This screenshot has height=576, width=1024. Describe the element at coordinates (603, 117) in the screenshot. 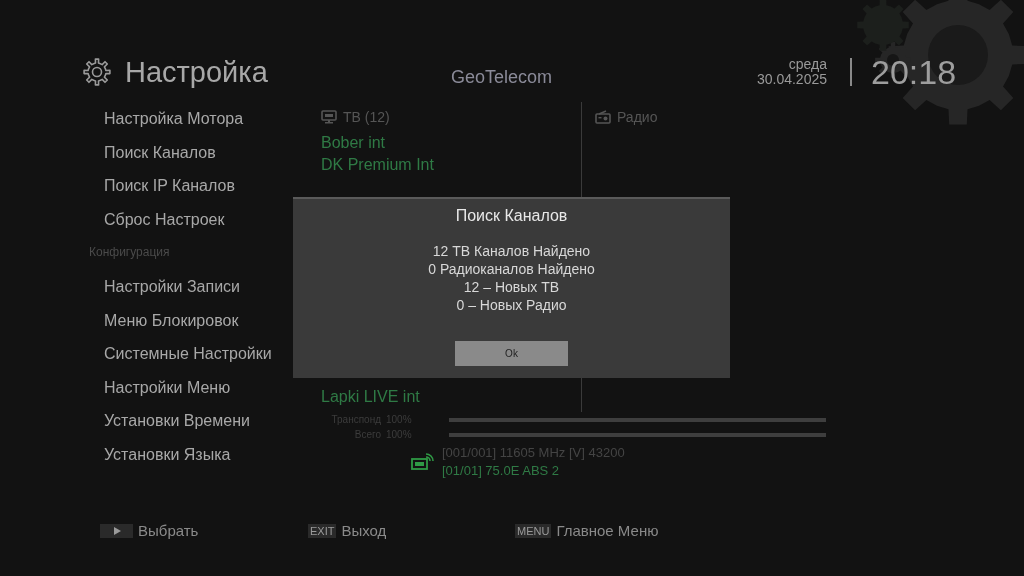

I see `radio-icon` at that location.